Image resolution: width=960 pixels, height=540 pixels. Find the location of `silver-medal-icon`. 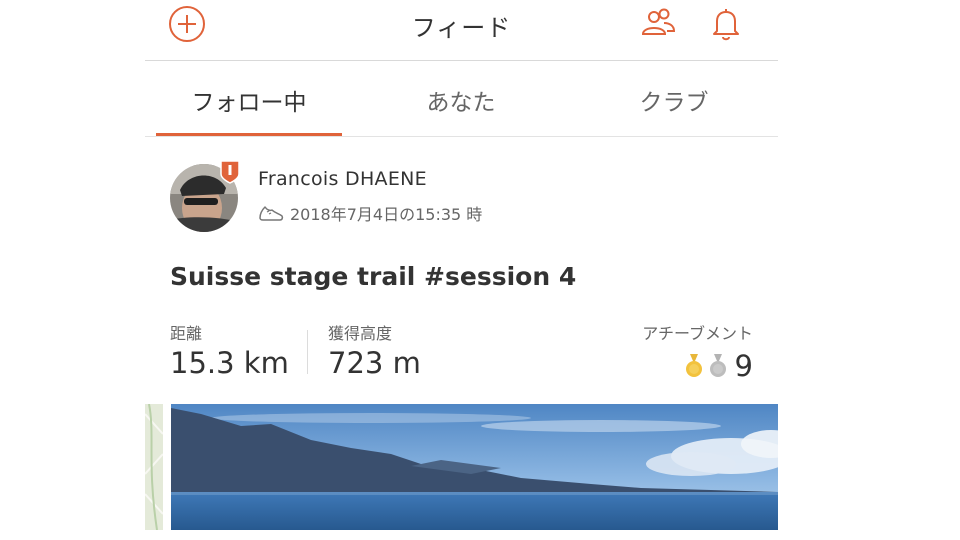

silver-medal-icon is located at coordinates (717, 365).